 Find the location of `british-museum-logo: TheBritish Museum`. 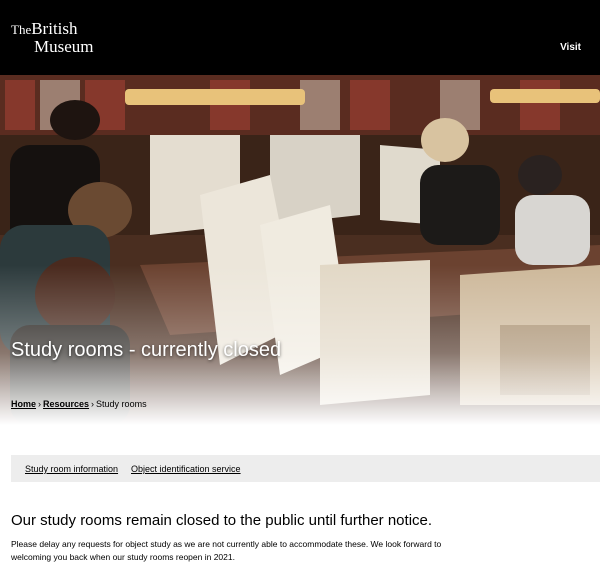

british-museum-logo: TheBritish Museum is located at coordinates (52, 37).